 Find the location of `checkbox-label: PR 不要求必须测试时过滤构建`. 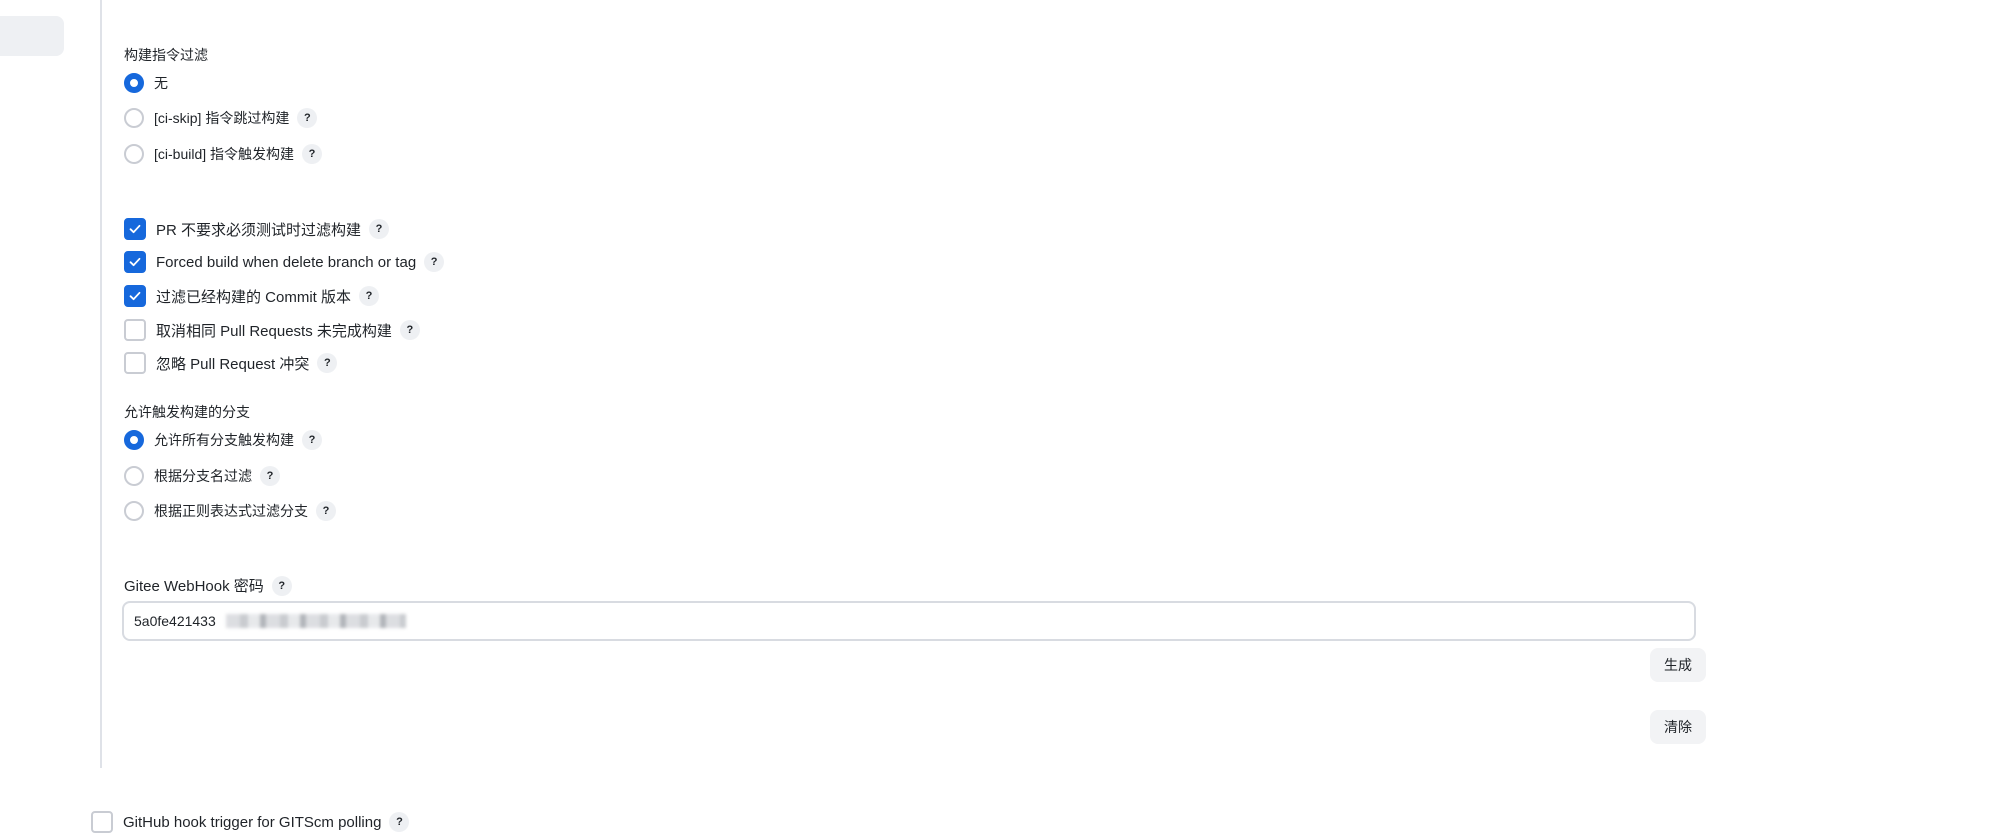

checkbox-label: PR 不要求必须测试时过滤构建 is located at coordinates (259, 230).